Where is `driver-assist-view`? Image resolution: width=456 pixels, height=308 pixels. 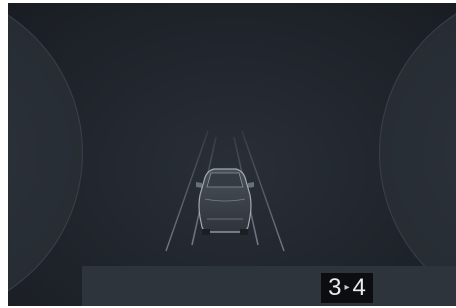 driver-assist-view is located at coordinates (225, 191).